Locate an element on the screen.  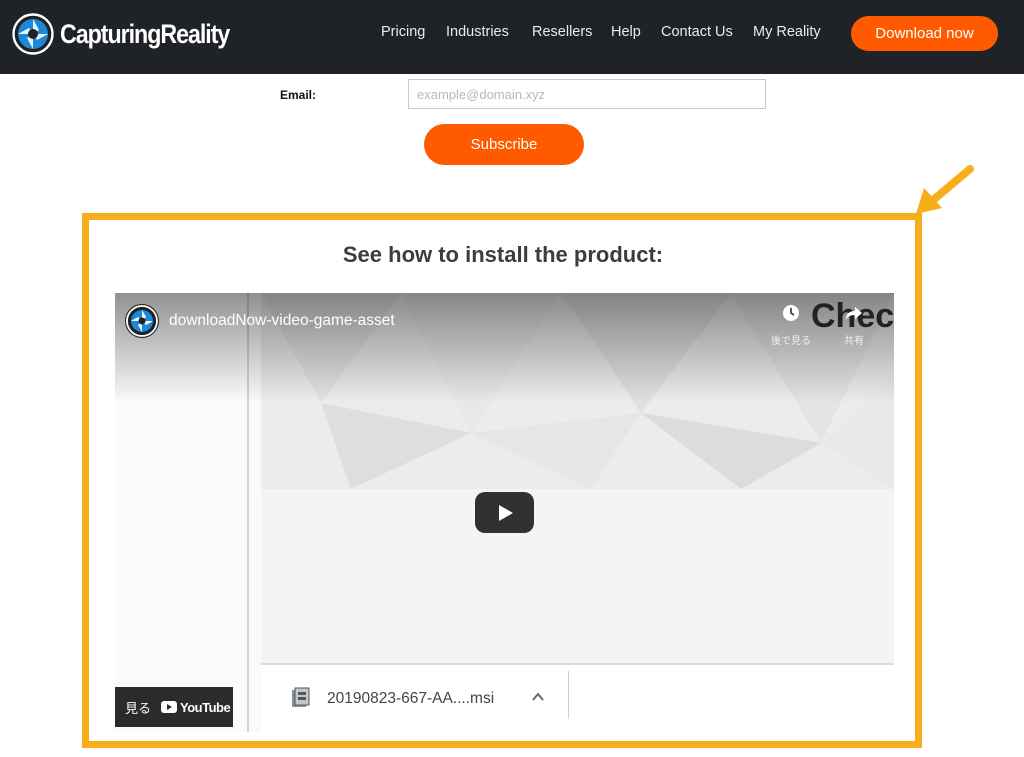
nav-industries: Industries is located at coordinates (477, 32).